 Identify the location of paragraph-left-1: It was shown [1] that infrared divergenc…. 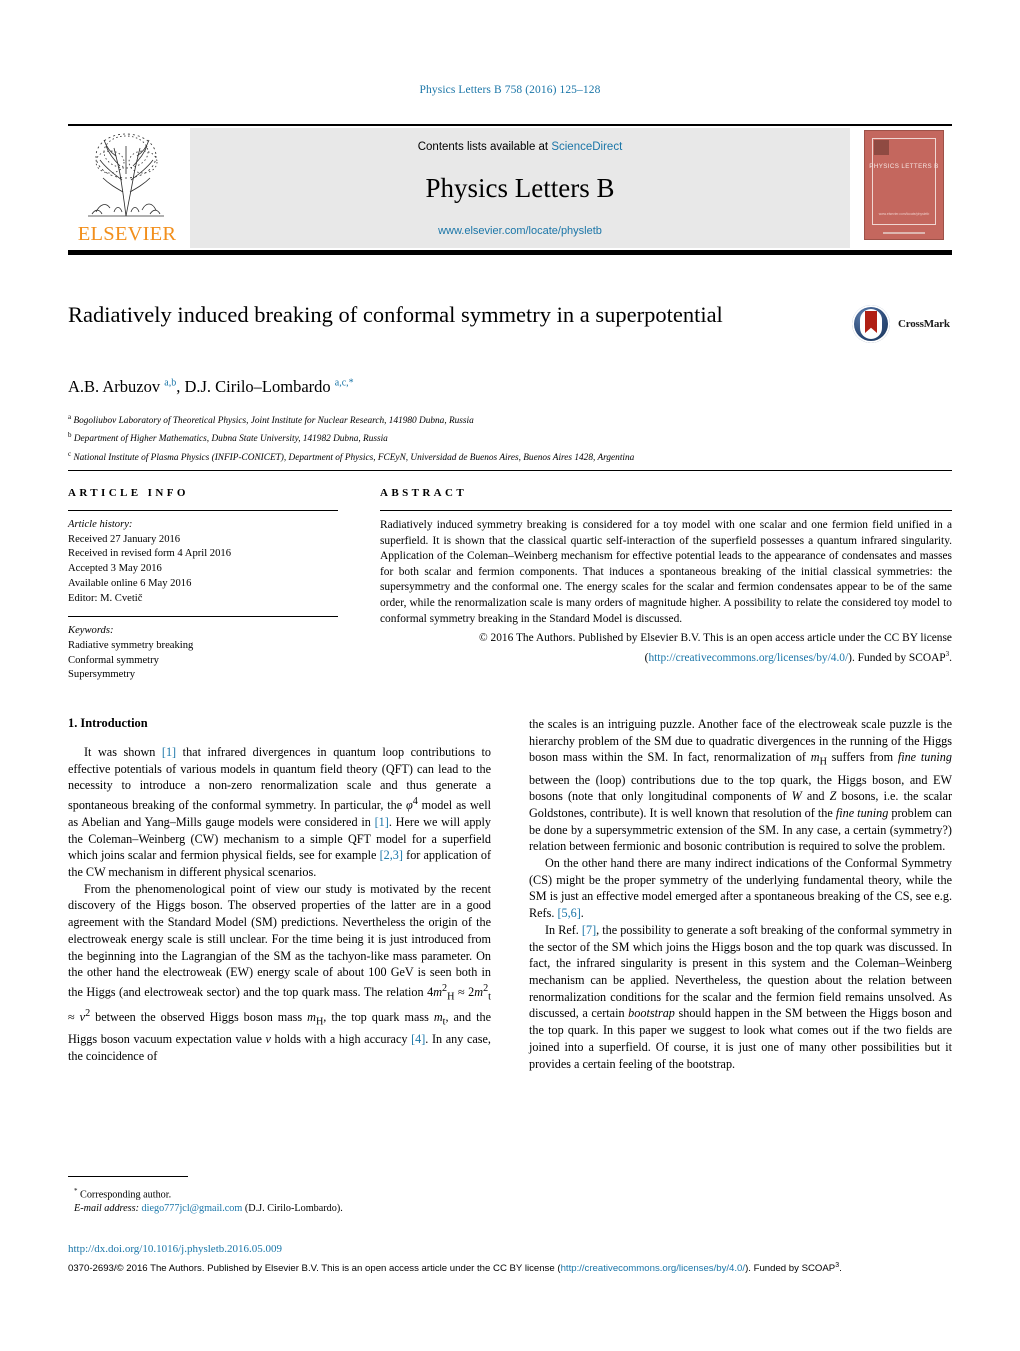
(279, 812).